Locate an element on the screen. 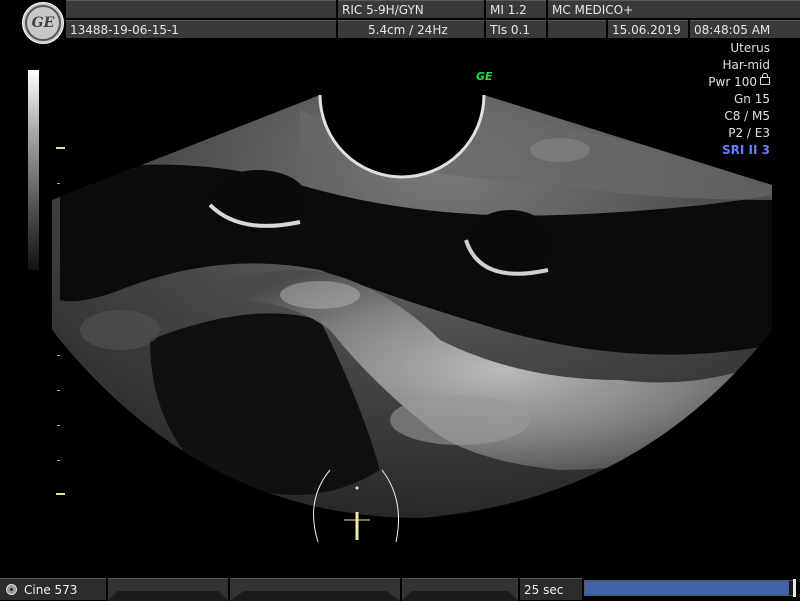  cine-progress-bar is located at coordinates (690, 588).